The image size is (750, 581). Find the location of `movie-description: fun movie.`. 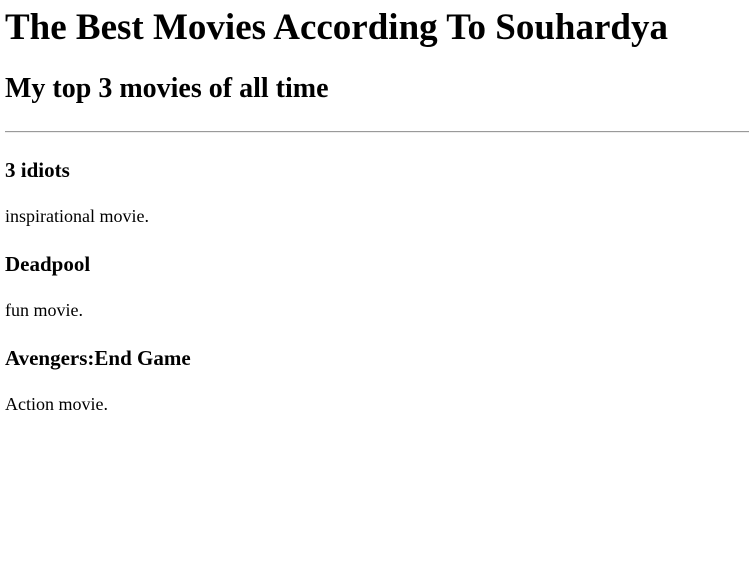

movie-description: fun movie. is located at coordinates (44, 310).